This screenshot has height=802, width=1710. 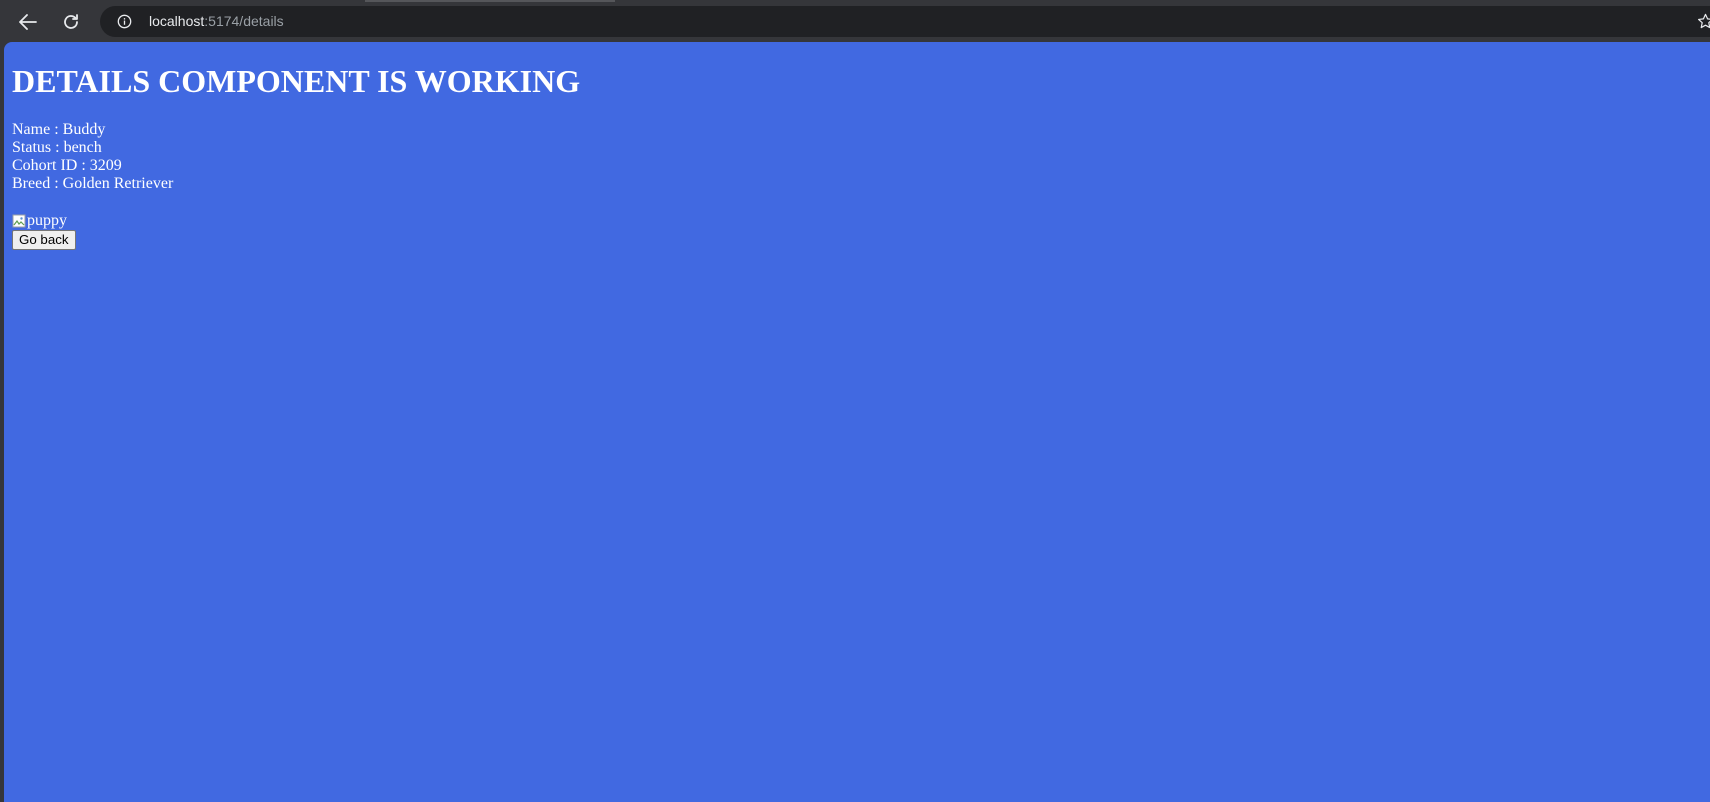 What do you see at coordinates (1703, 21) in the screenshot?
I see `star-icon` at bounding box center [1703, 21].